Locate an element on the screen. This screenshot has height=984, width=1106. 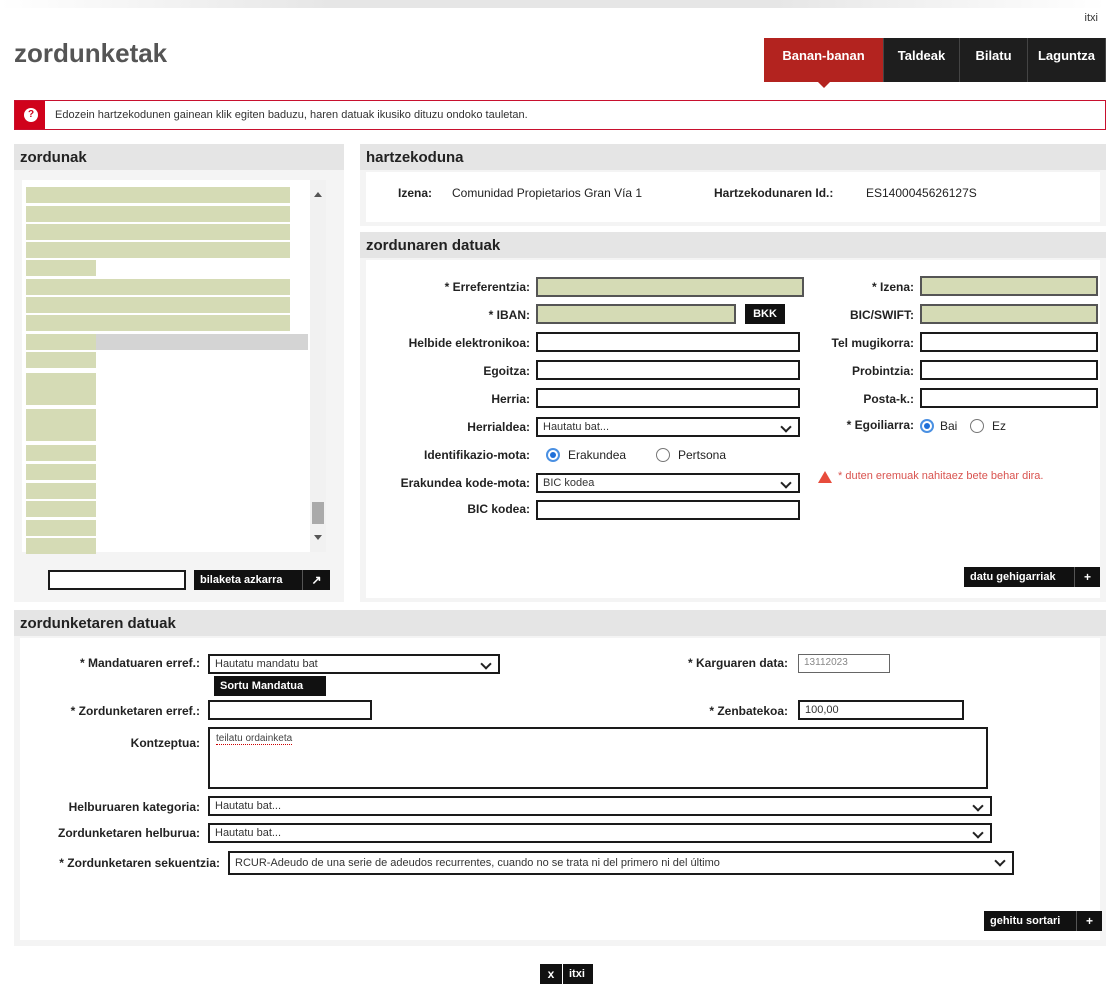
hartzekoduna-title: hartzekoduna is located at coordinates (733, 157).